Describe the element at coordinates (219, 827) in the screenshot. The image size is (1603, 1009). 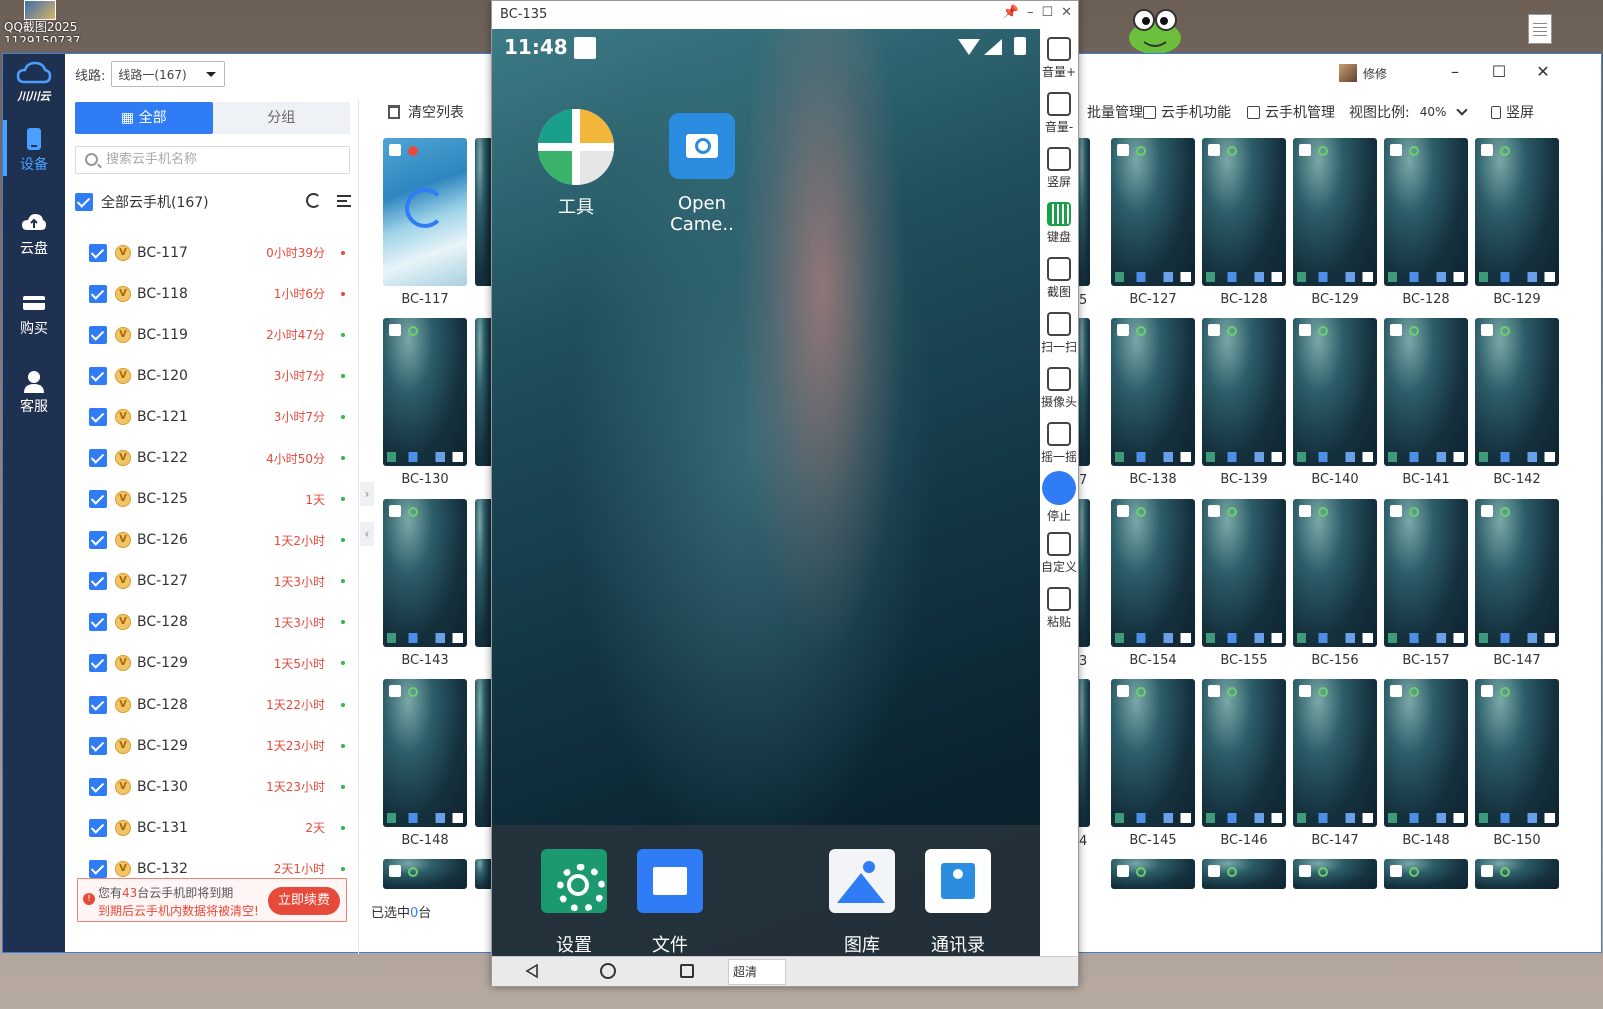
I see `device-row: V BC-131 2天` at that location.